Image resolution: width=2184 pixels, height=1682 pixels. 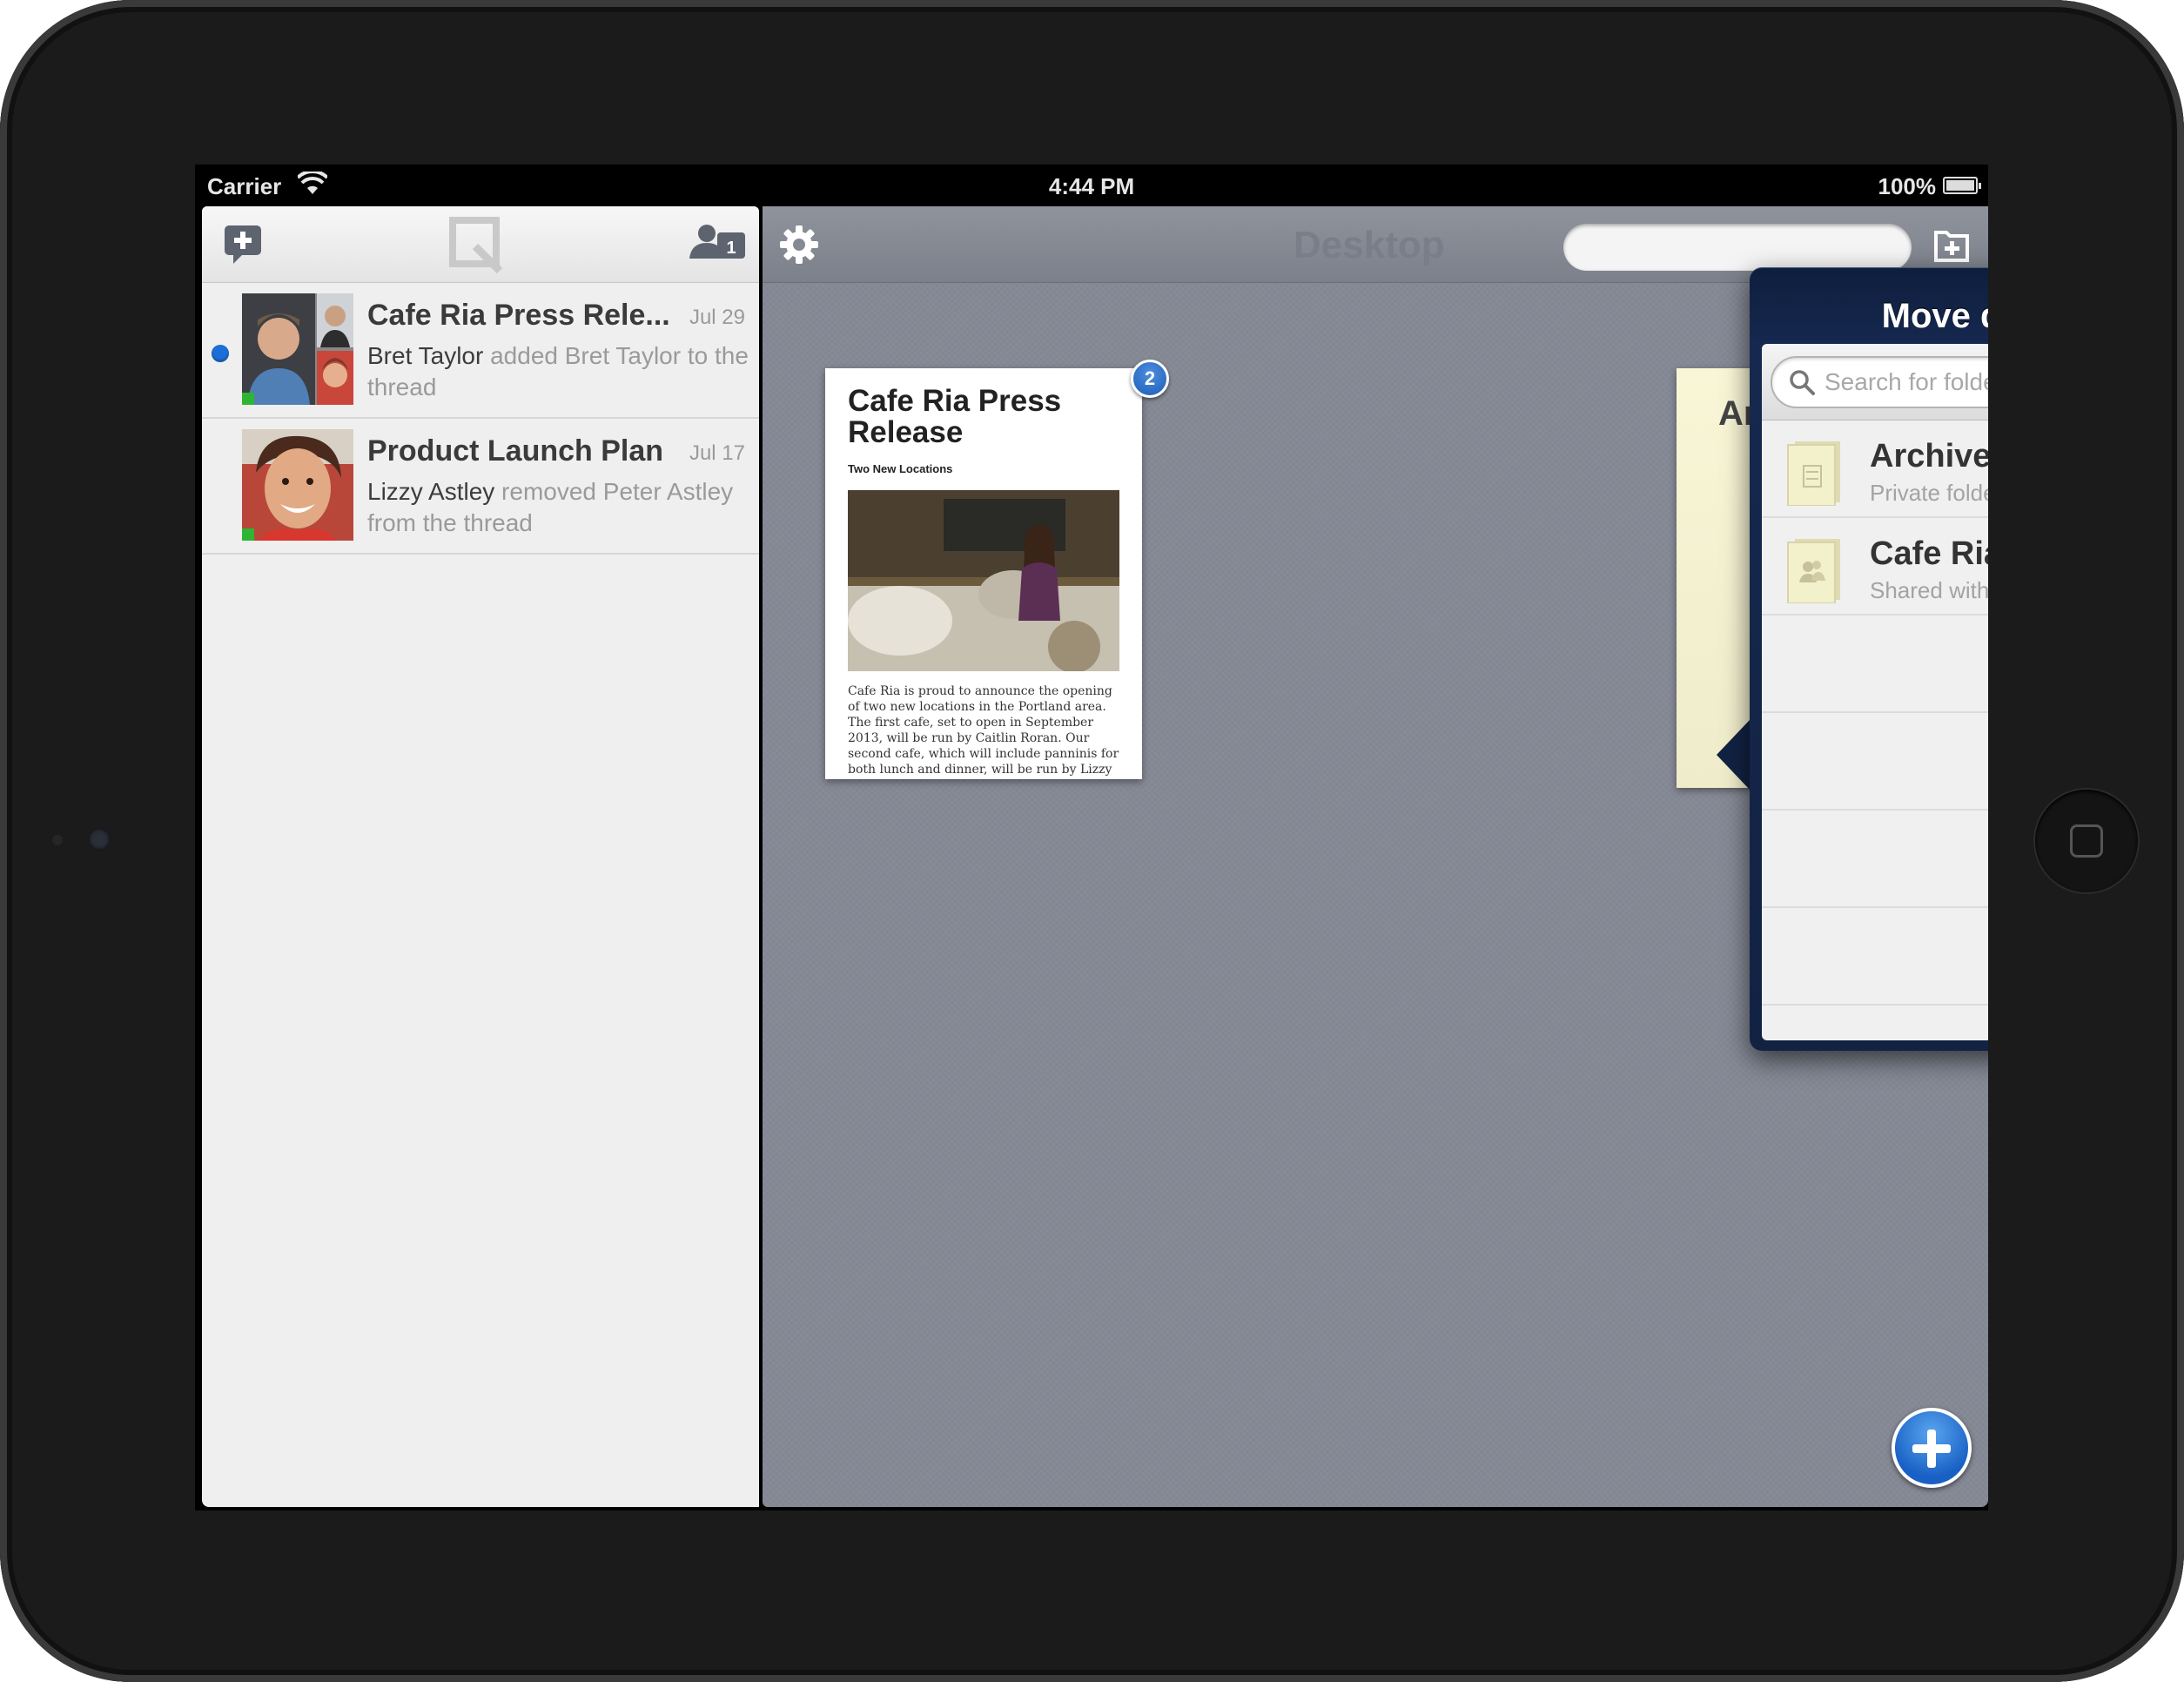 What do you see at coordinates (799, 245) in the screenshot?
I see `gear-icon` at bounding box center [799, 245].